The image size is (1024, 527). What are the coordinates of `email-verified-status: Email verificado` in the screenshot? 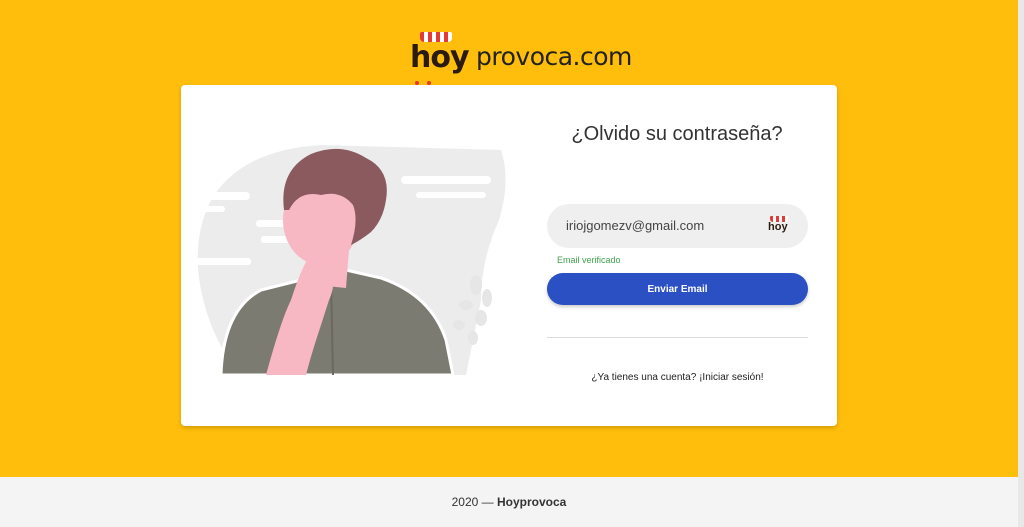 It's located at (589, 260).